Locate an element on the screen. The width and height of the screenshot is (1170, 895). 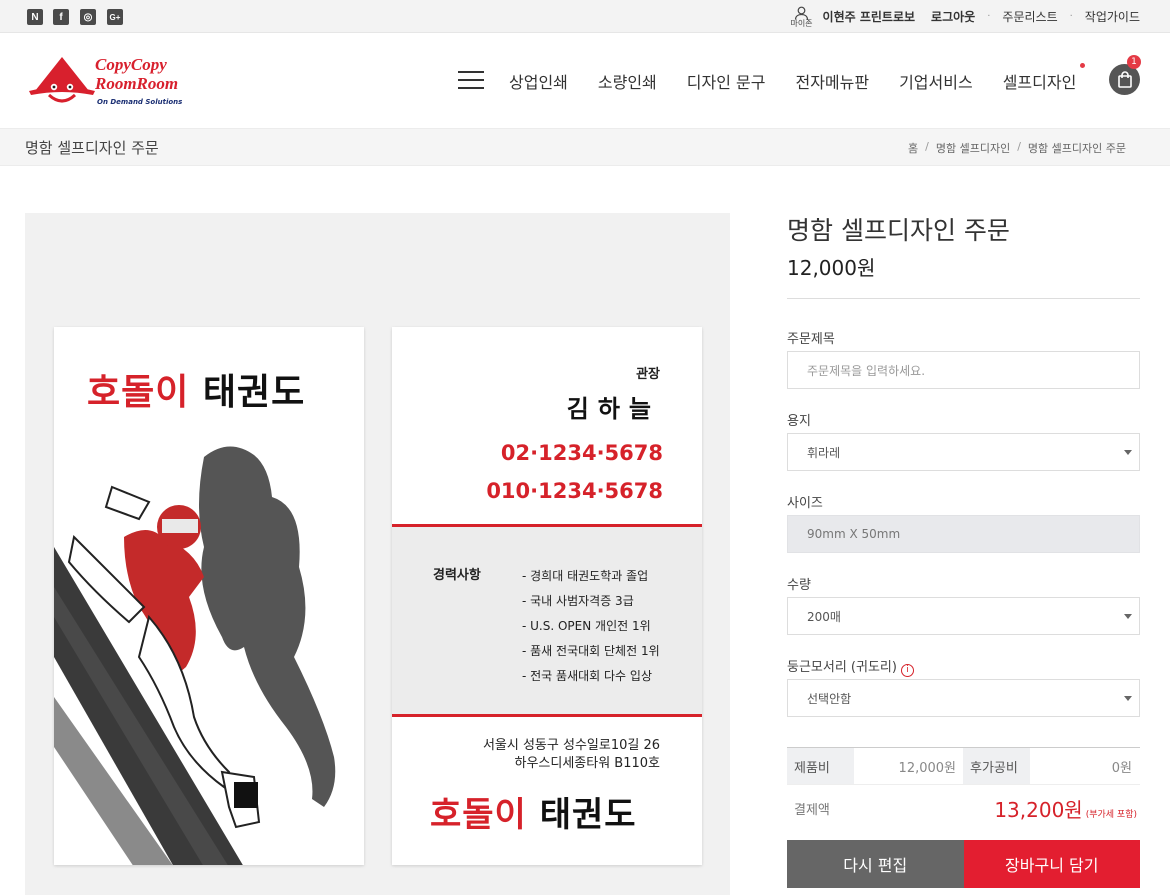
product-cost-label: 제품비 is located at coordinates (820, 766).